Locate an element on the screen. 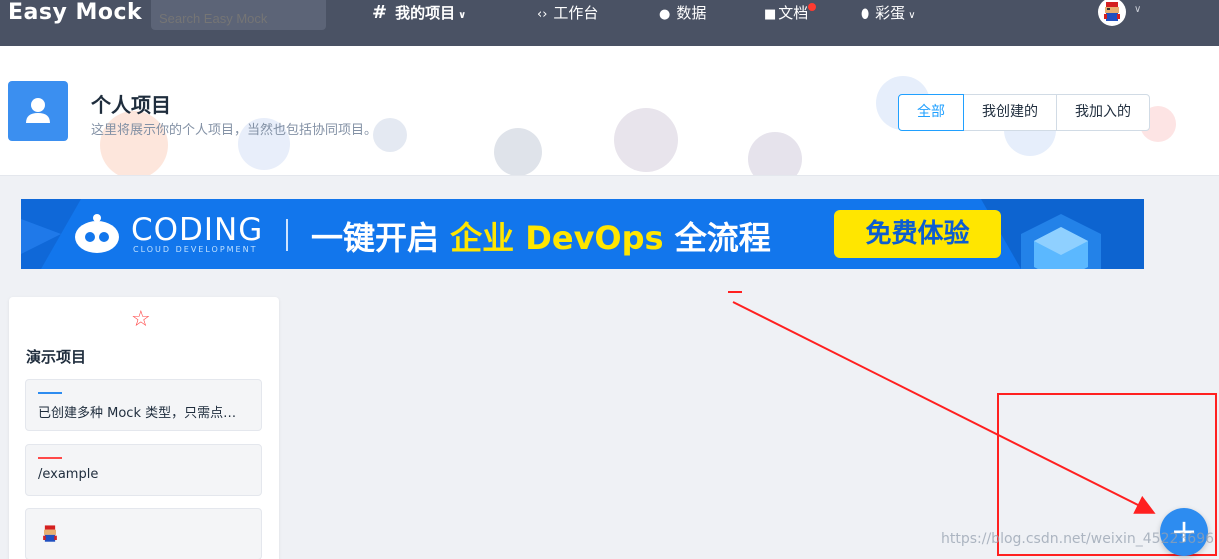  filter-all: 全部 is located at coordinates (931, 112).